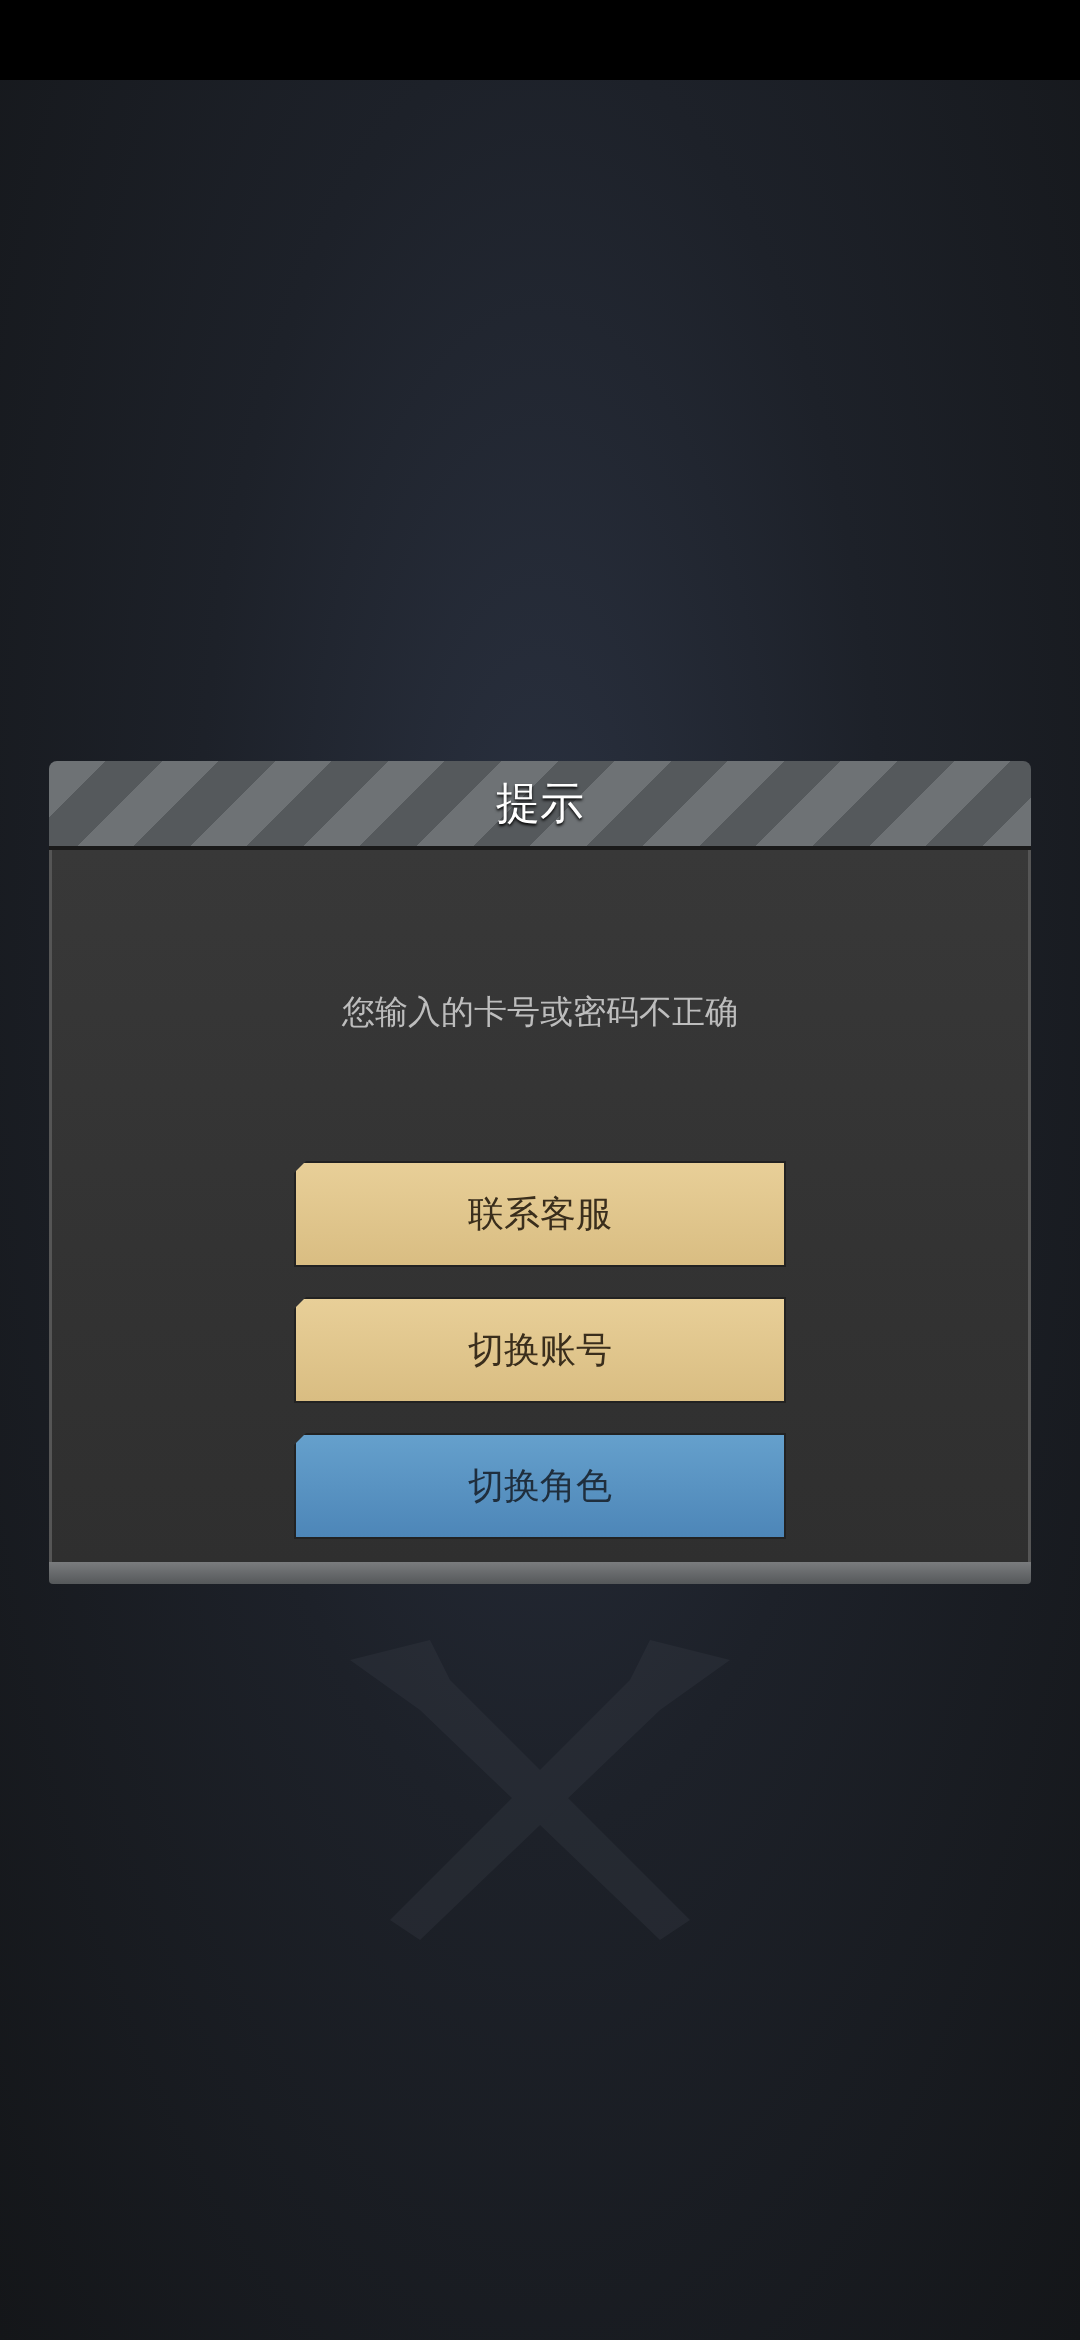  What do you see at coordinates (540, 1350) in the screenshot?
I see `dialog-button: 切换账号` at bounding box center [540, 1350].